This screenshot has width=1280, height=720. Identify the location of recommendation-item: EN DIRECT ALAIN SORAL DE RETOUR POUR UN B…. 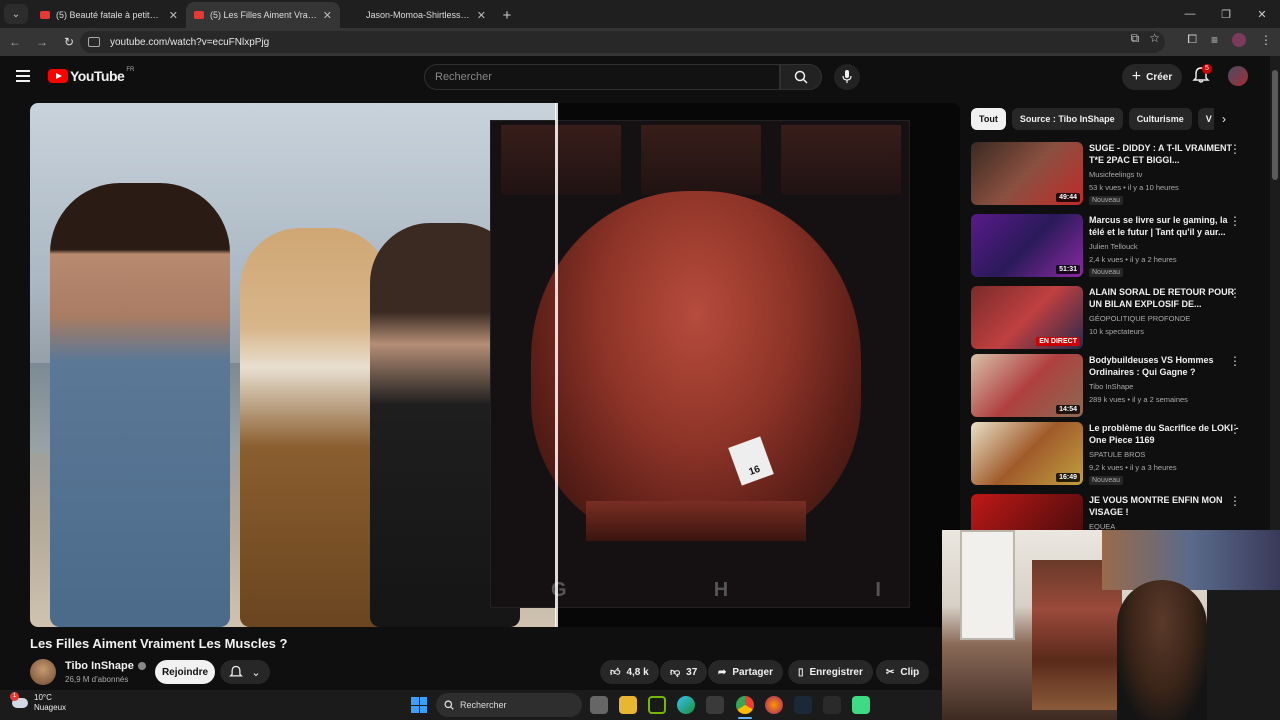
(1116, 319).